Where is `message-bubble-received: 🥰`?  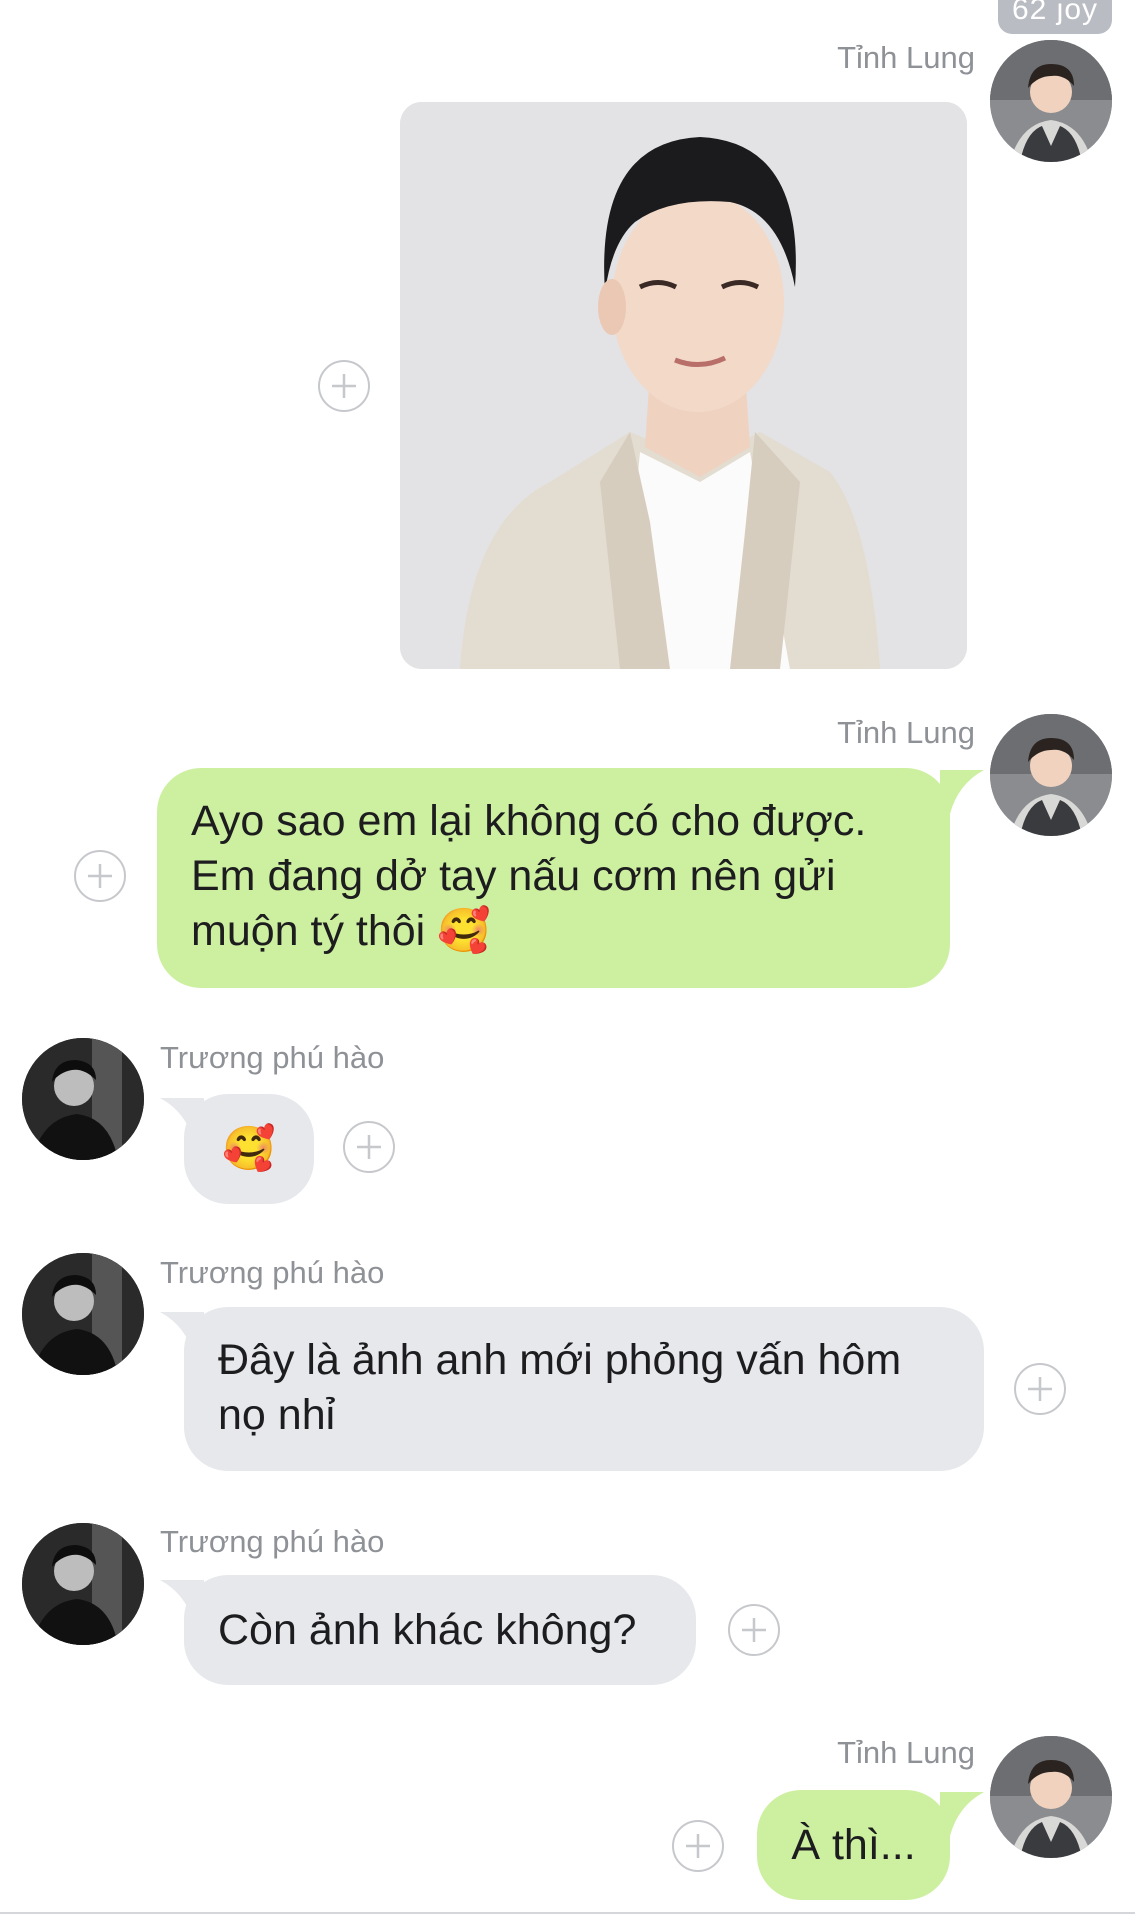 message-bubble-received: 🥰 is located at coordinates (249, 1149).